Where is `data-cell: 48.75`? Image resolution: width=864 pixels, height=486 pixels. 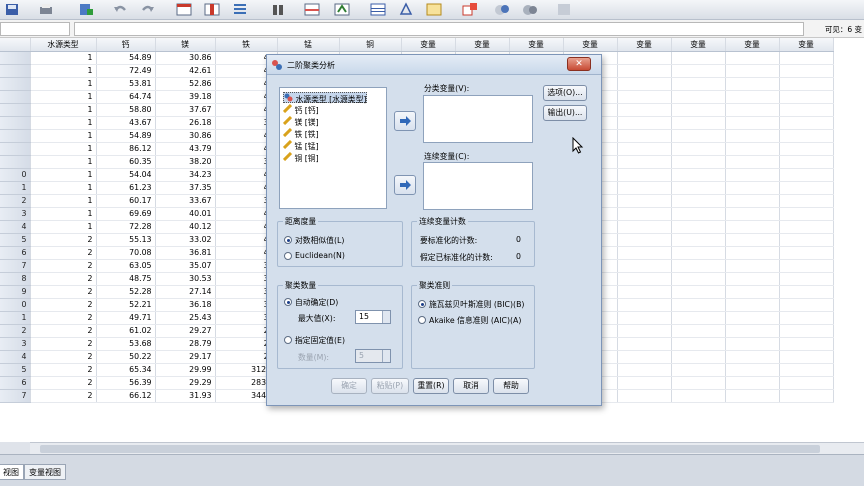
data-cell: 48.75 is located at coordinates (126, 279).